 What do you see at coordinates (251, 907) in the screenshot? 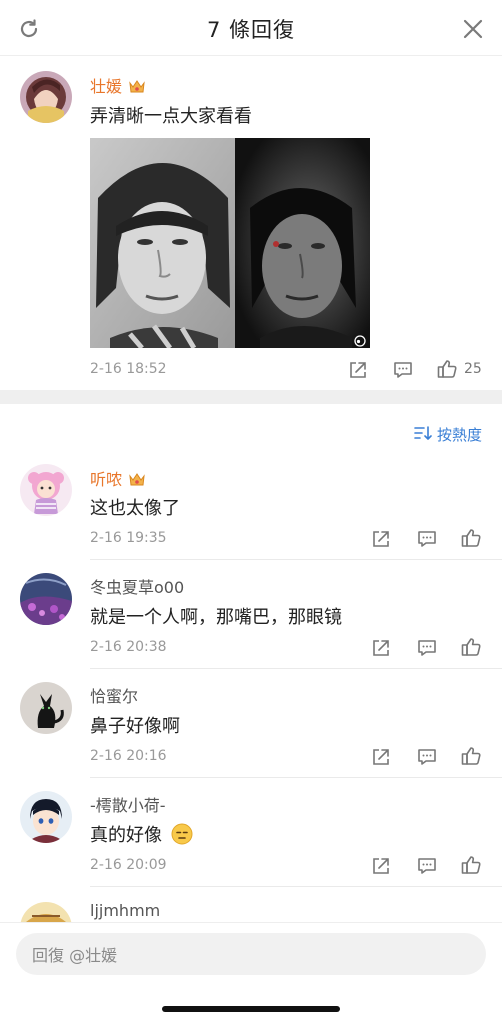
I see `list-item: ljjmhmm` at bounding box center [251, 907].